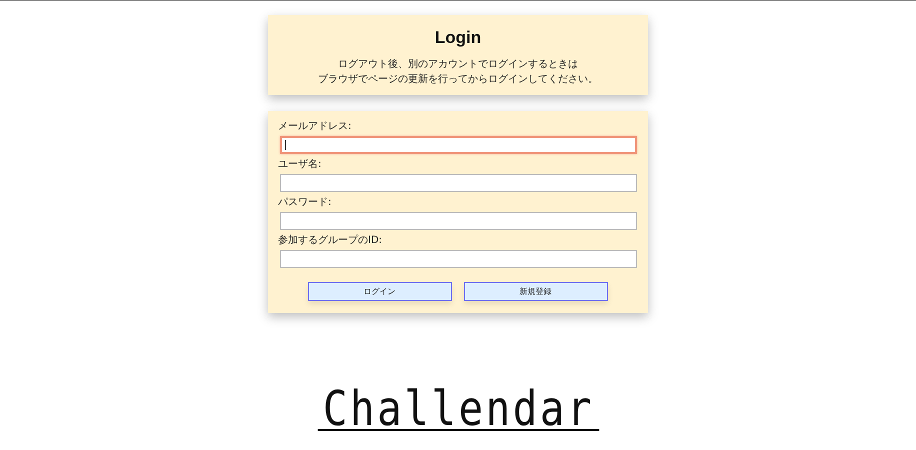 The image size is (916, 450). Describe the element at coordinates (458, 410) in the screenshot. I see `logo-wordmark: Challendar` at that location.